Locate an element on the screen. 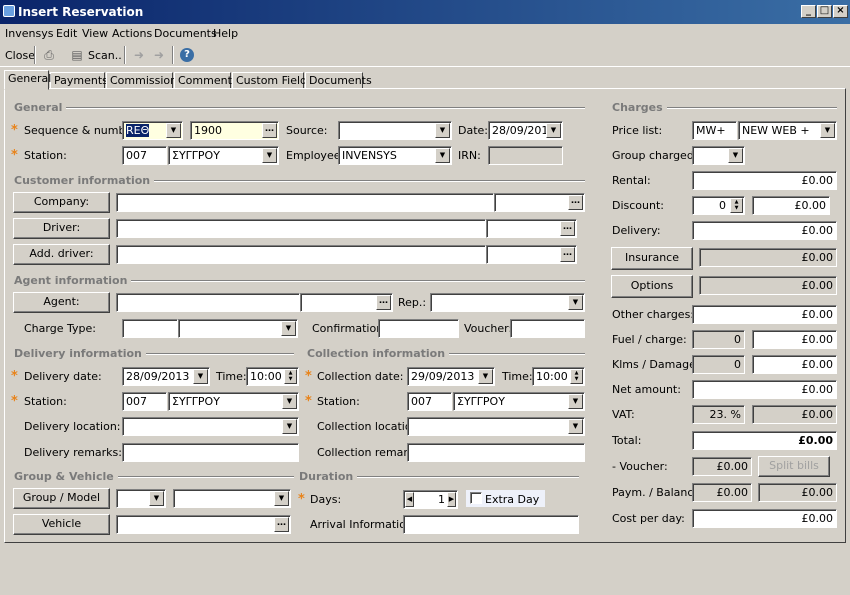  menu-invensys: Invensys is located at coordinates (29, 33).